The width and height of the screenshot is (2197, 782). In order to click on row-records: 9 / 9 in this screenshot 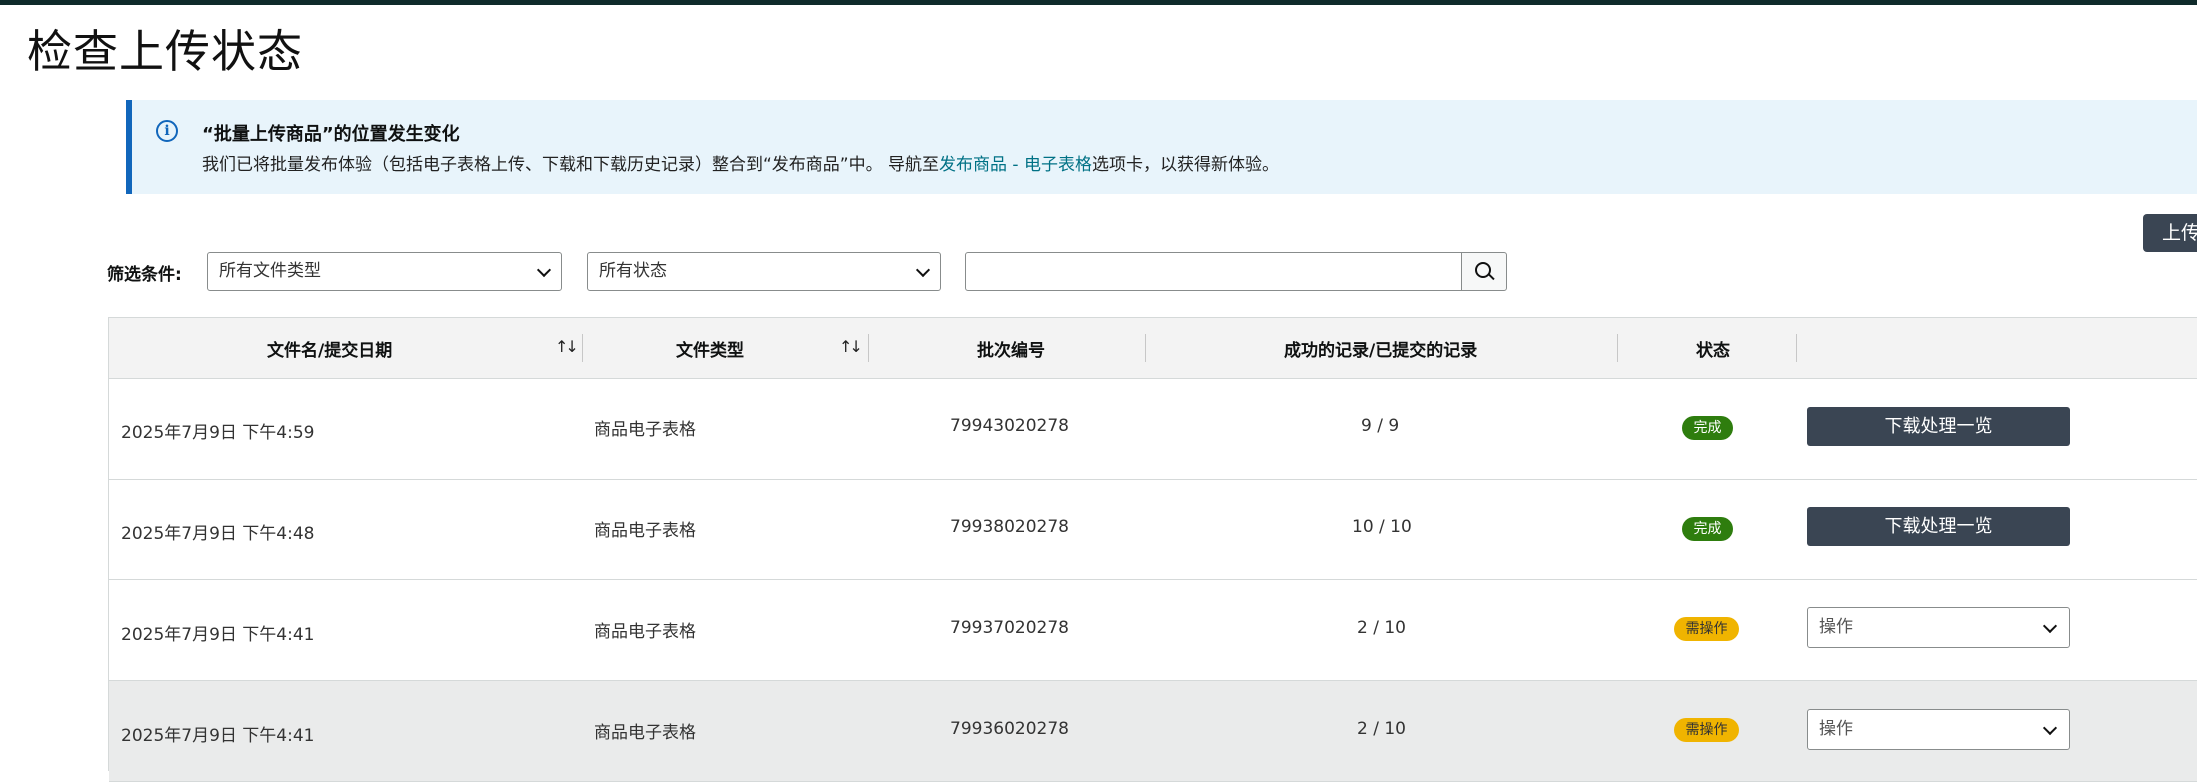, I will do `click(1380, 426)`.